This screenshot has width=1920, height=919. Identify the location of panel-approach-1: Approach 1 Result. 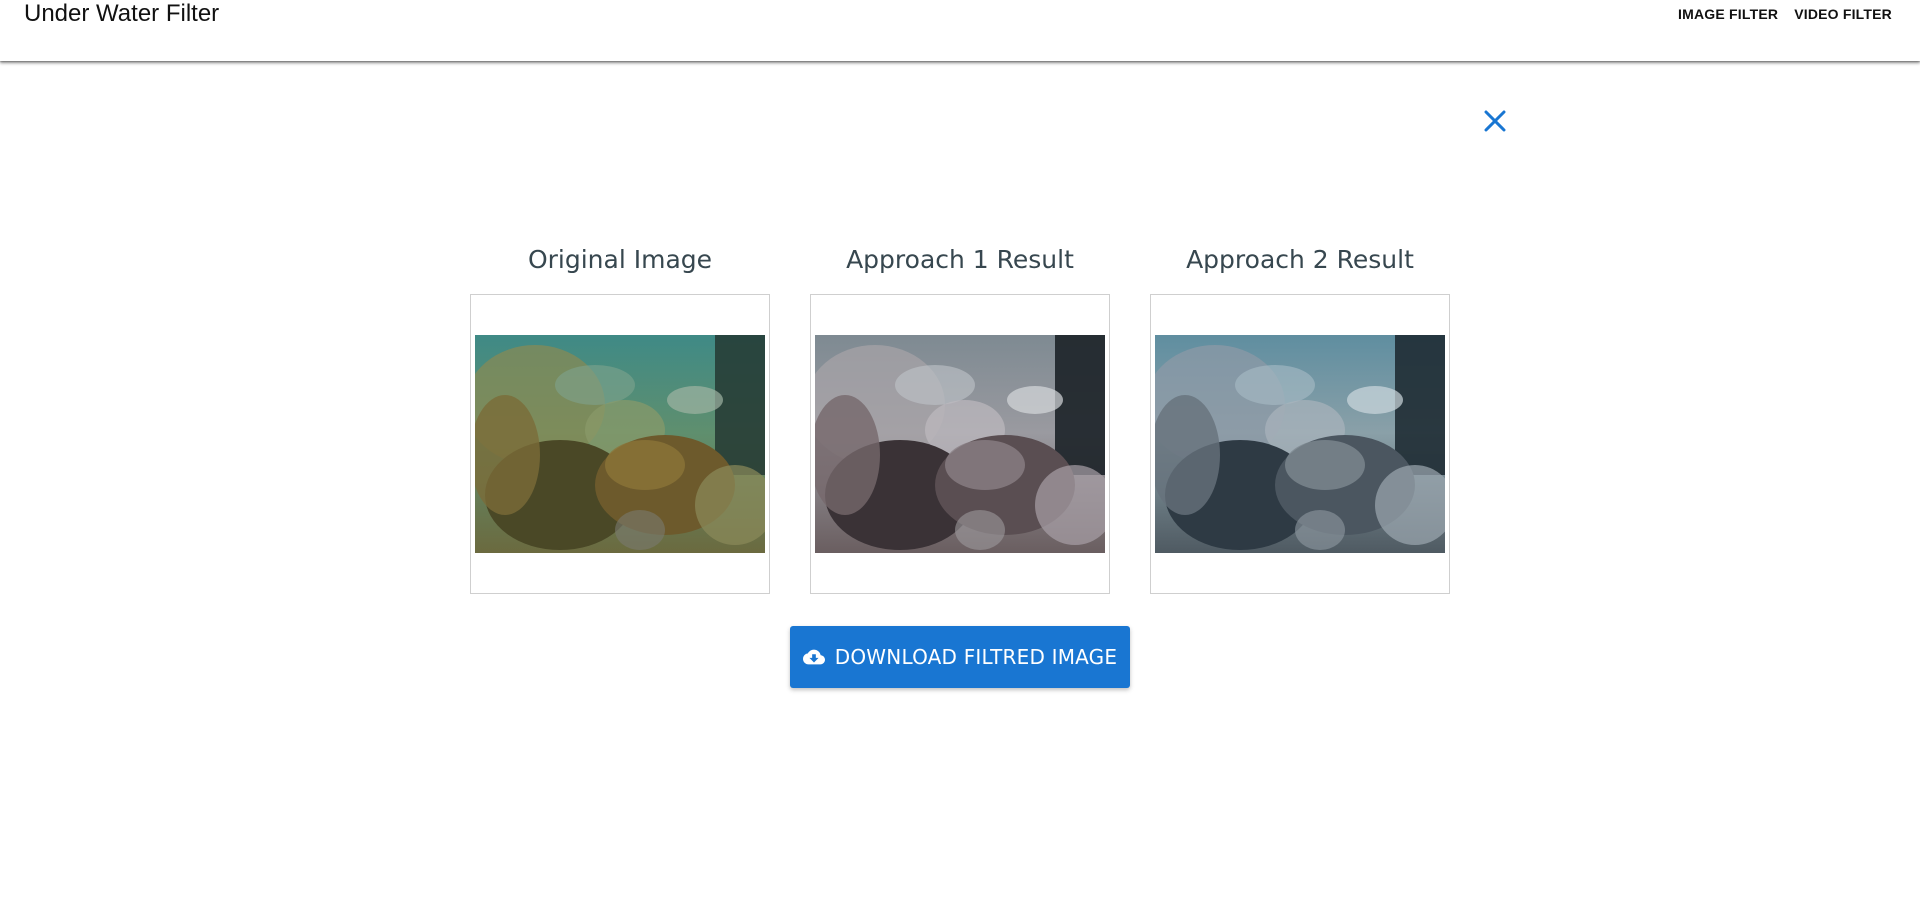
(960, 417).